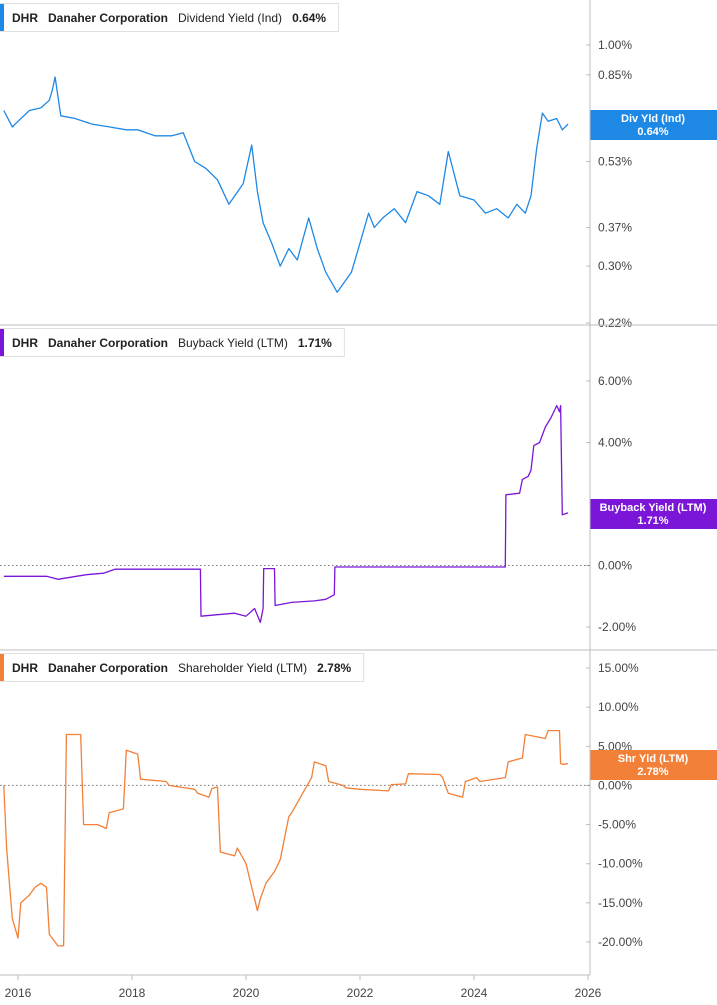 This screenshot has height=1005, width=717. Describe the element at coordinates (360, 993) in the screenshot. I see `x-tick-label: 2022` at that location.